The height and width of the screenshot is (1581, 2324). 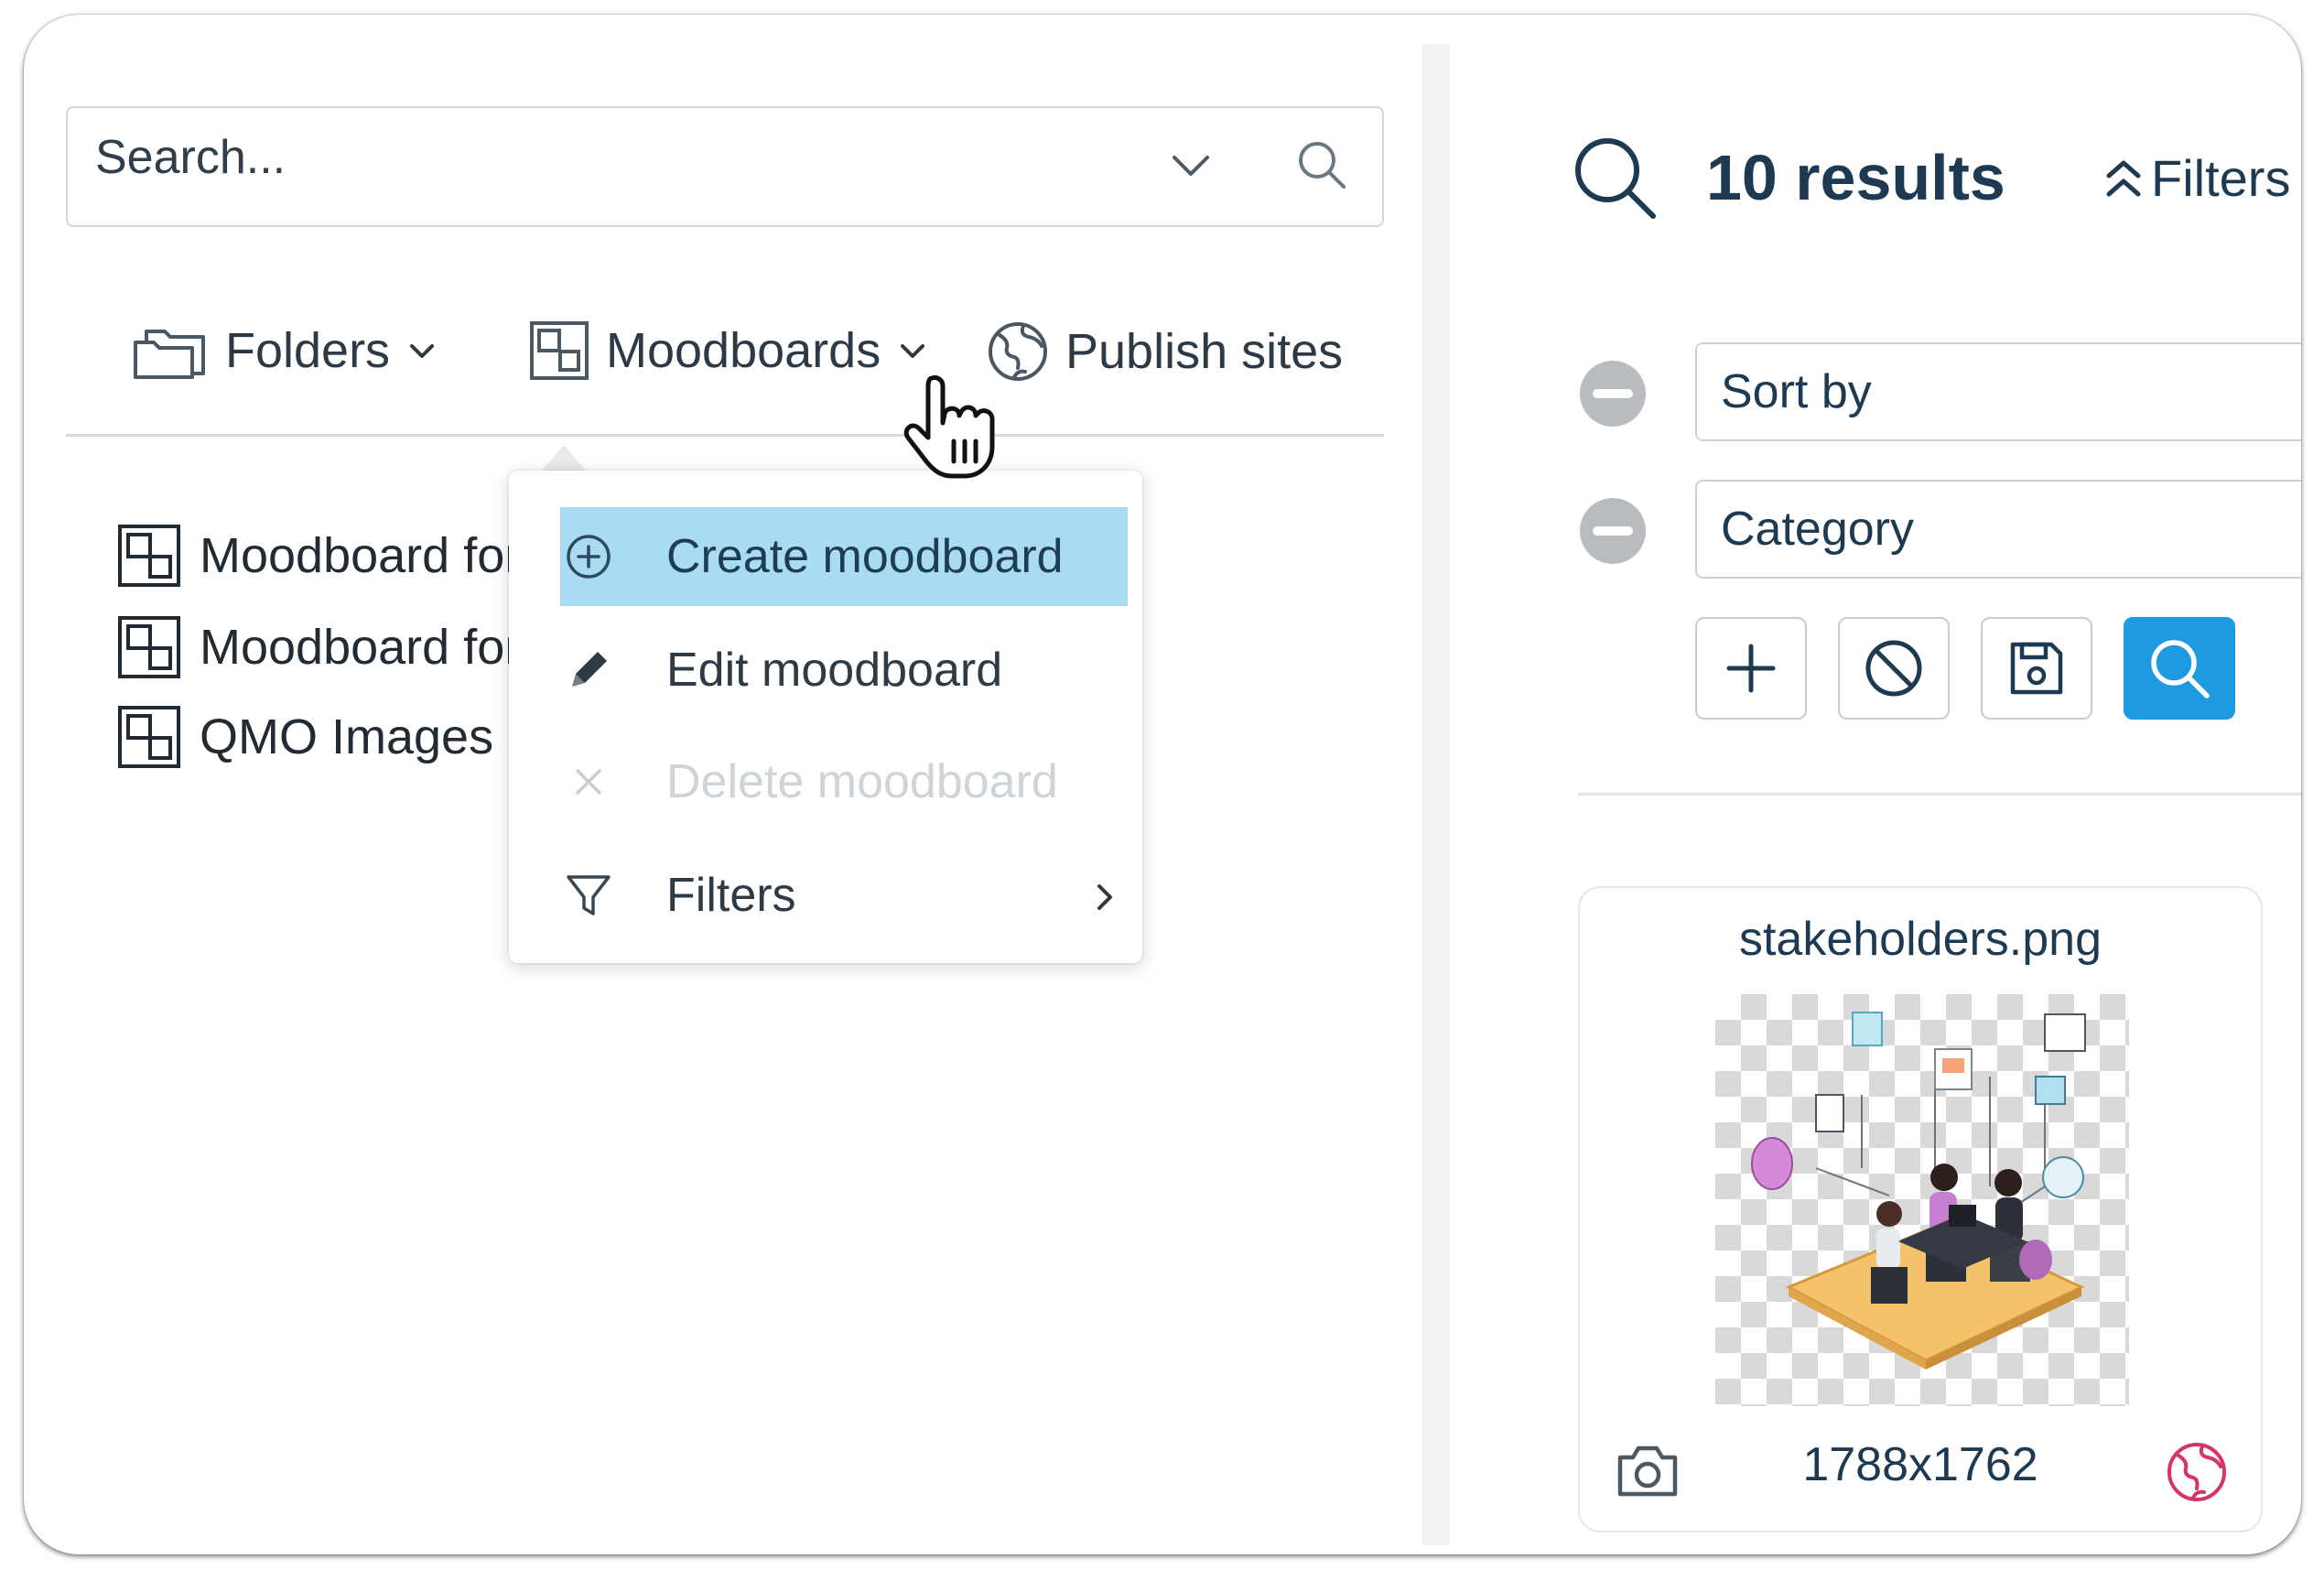 I want to click on remove-sort-button, so click(x=1613, y=394).